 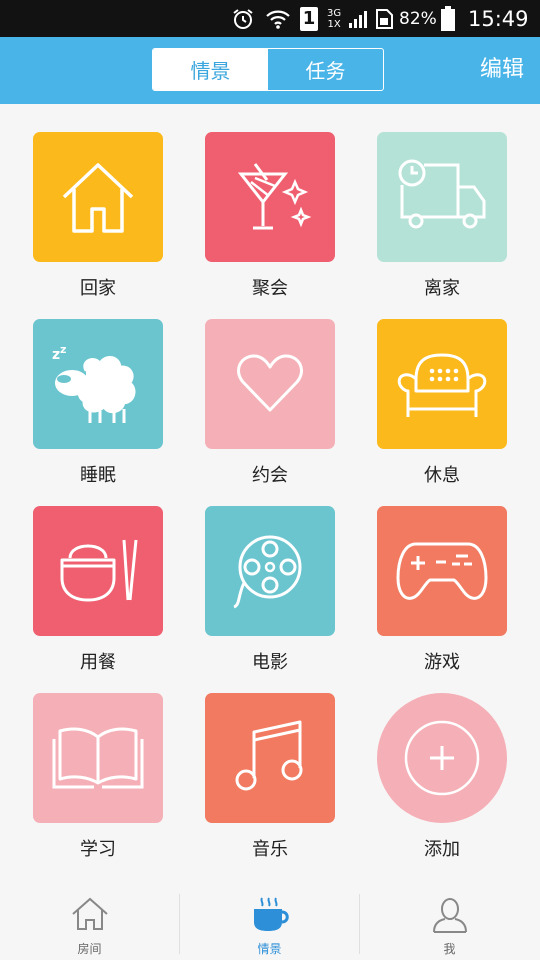 I want to click on cup-icon, so click(x=271, y=914).